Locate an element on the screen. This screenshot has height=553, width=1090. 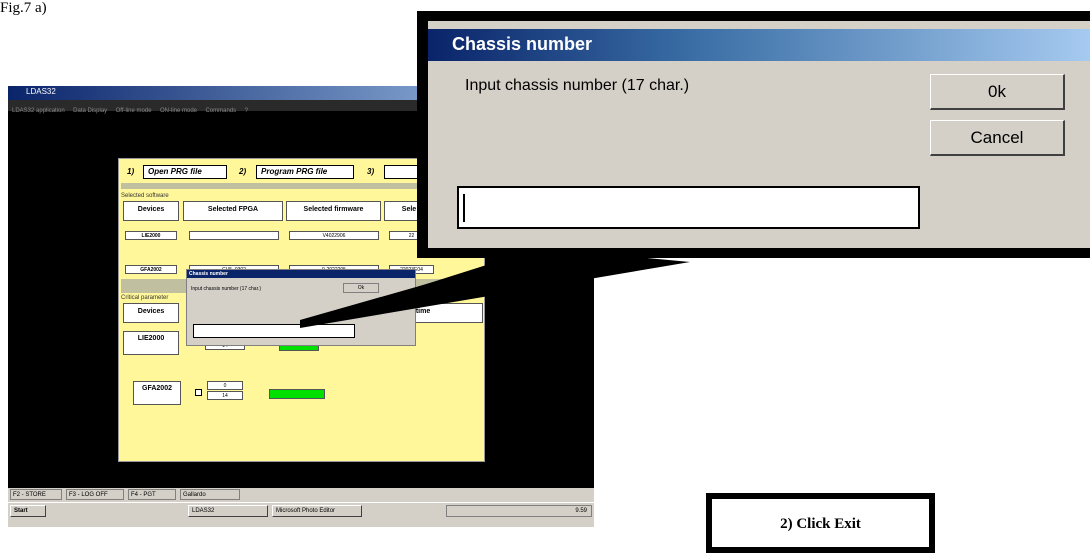
menu-item: ? is located at coordinates (246, 111).